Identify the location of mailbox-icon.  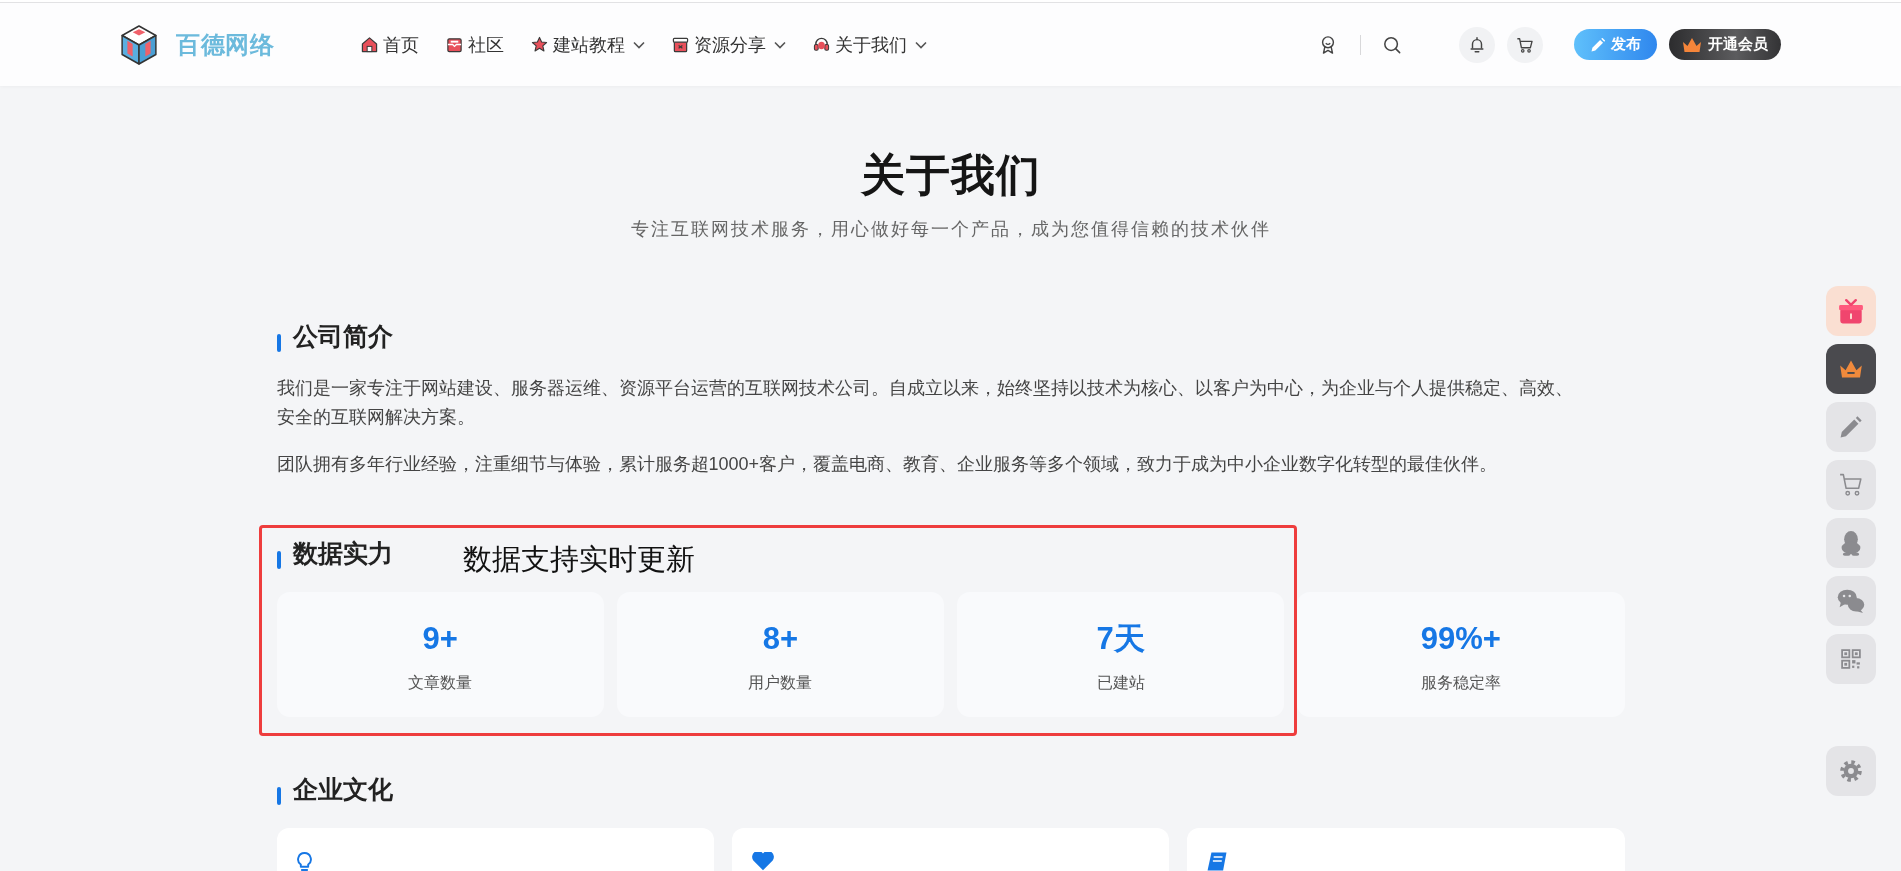
(454, 44).